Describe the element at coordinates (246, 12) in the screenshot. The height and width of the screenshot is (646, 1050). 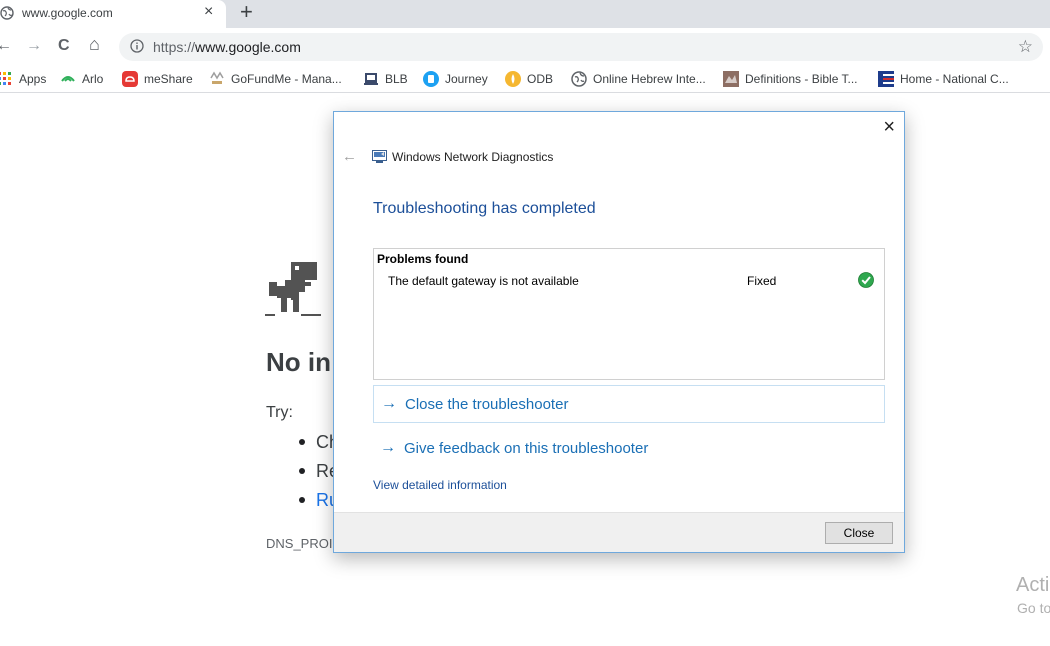
I see `new-tab-button: +` at that location.